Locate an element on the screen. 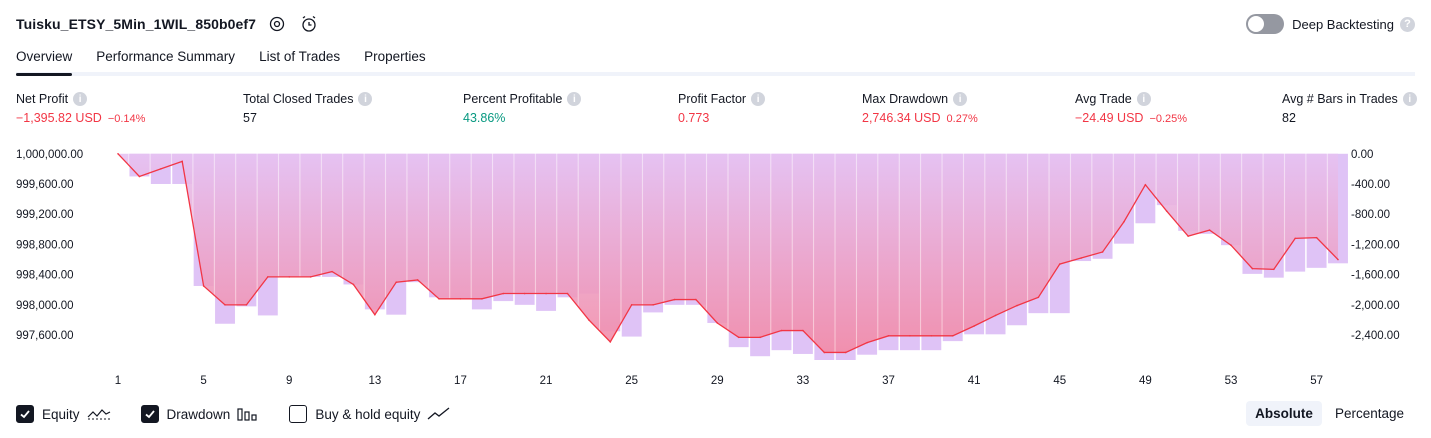  deep-backtesting-toggle is located at coordinates (1265, 24).